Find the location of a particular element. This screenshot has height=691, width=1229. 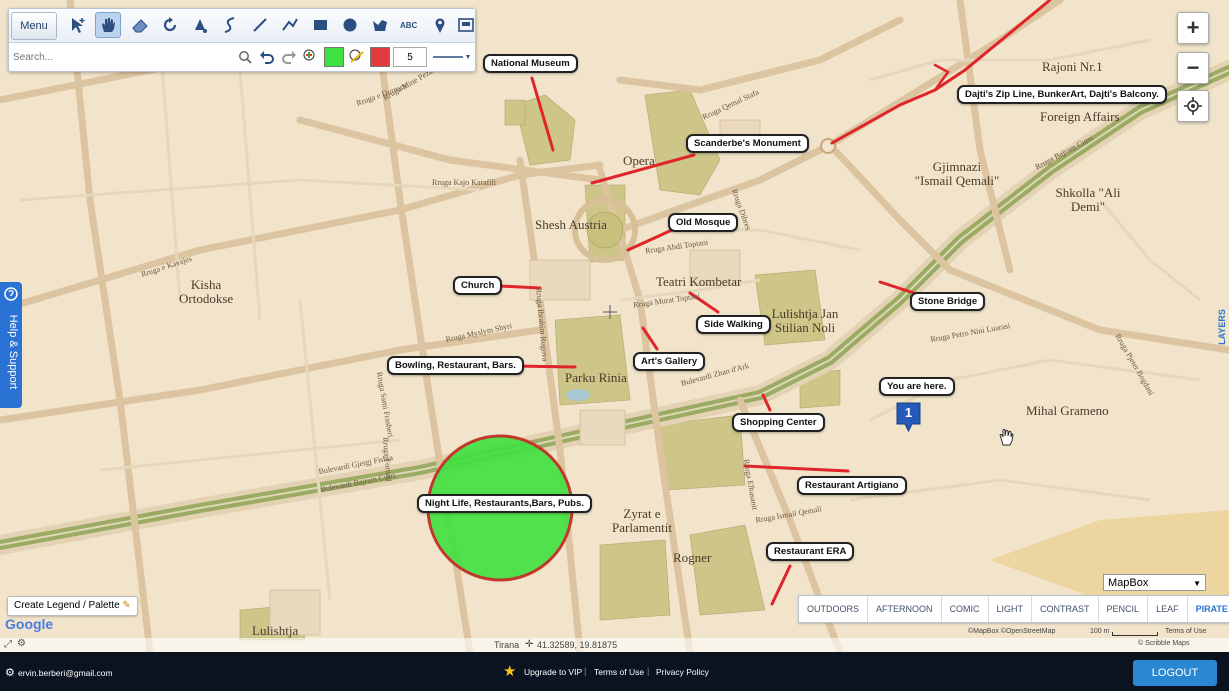

pan-hand-icon is located at coordinates (108, 25).